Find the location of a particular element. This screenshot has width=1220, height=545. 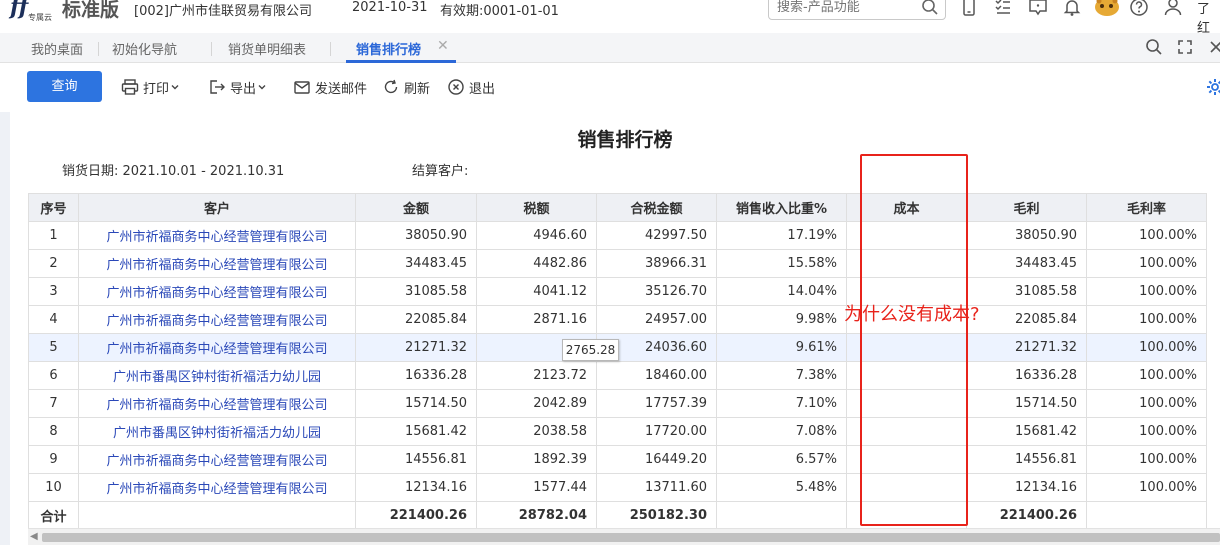

amount-cell: 14556.81 is located at coordinates (416, 459).